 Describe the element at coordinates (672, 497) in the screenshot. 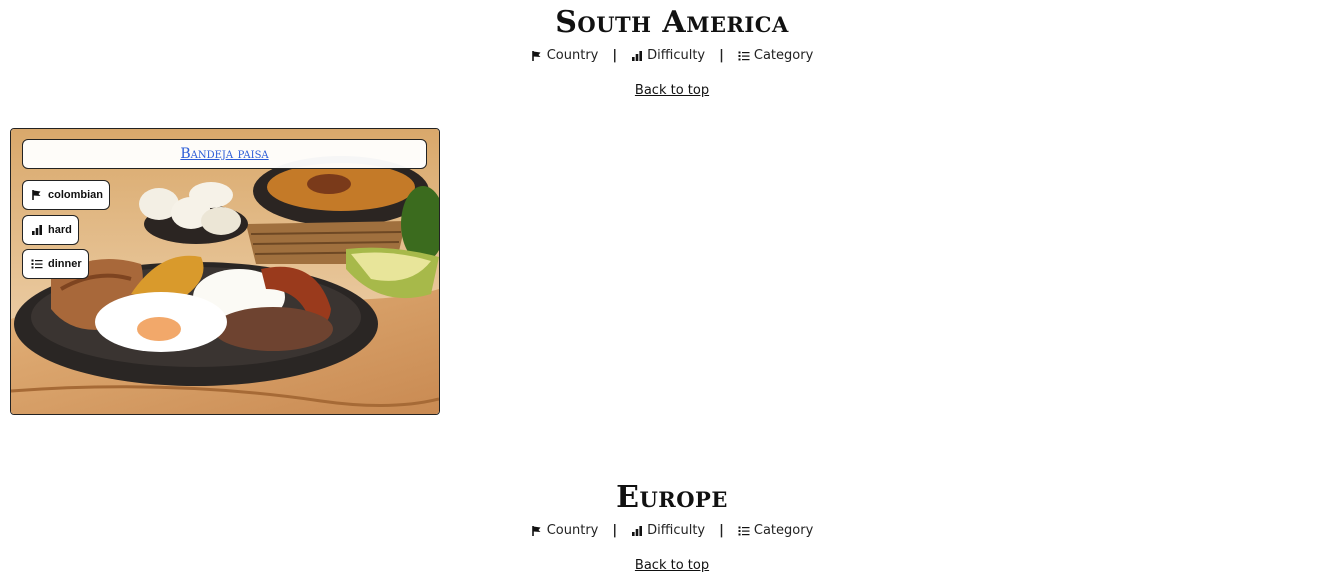

I see `region-title: Europe` at that location.